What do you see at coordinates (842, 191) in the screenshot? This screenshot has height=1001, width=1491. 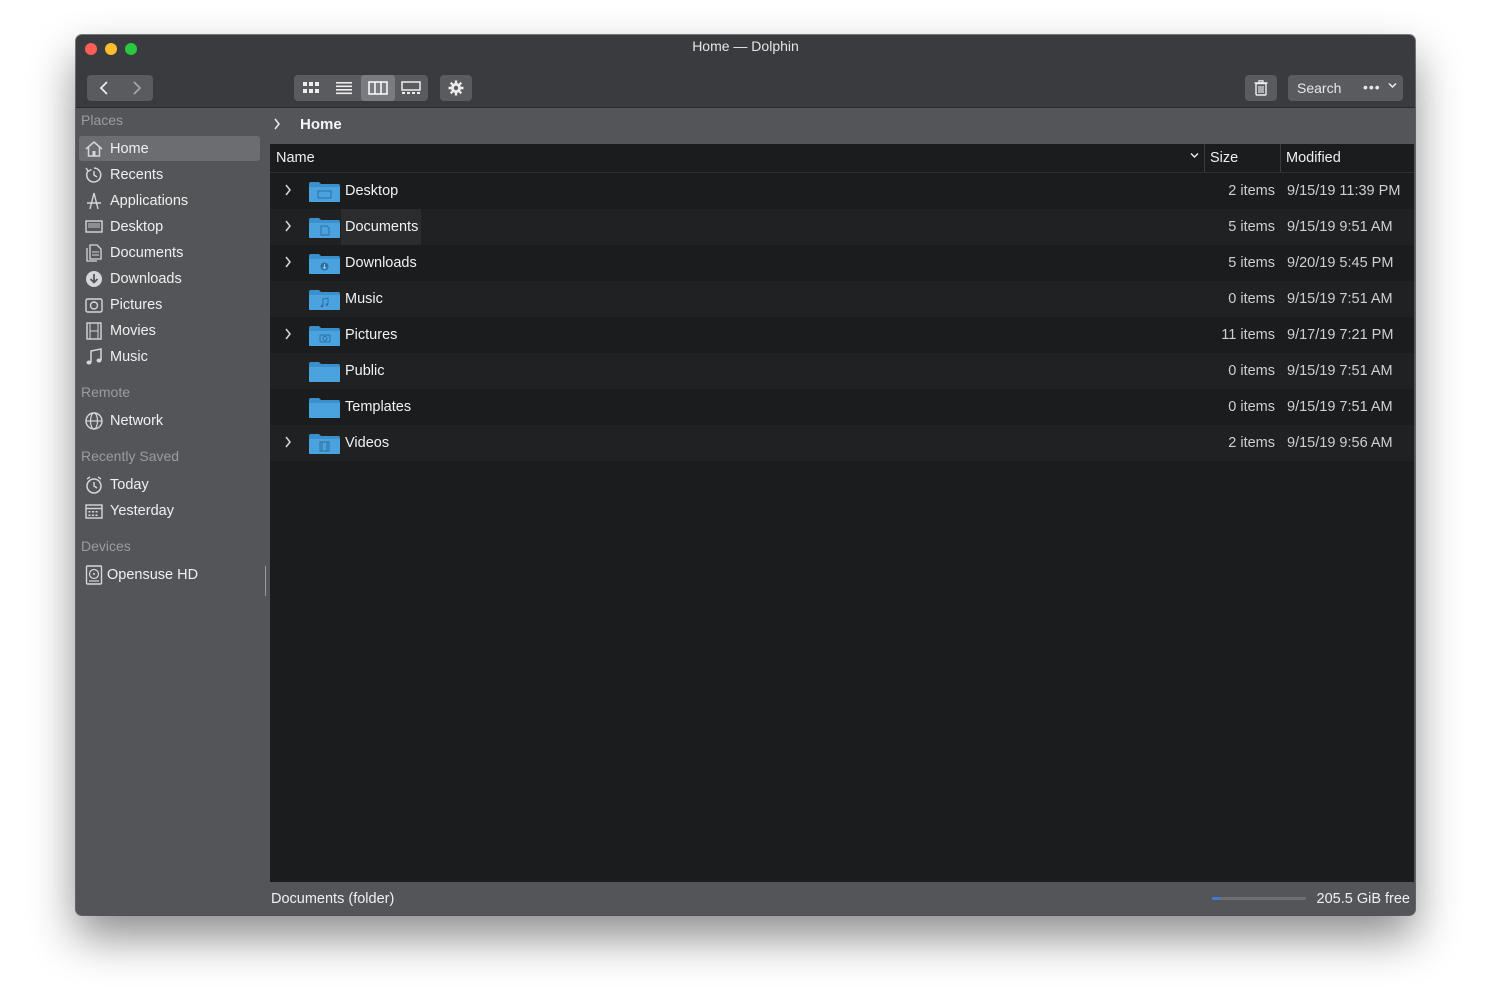 I see `file-row-desktop: Desktop 2 items 9/15/19 11:39 PM` at bounding box center [842, 191].